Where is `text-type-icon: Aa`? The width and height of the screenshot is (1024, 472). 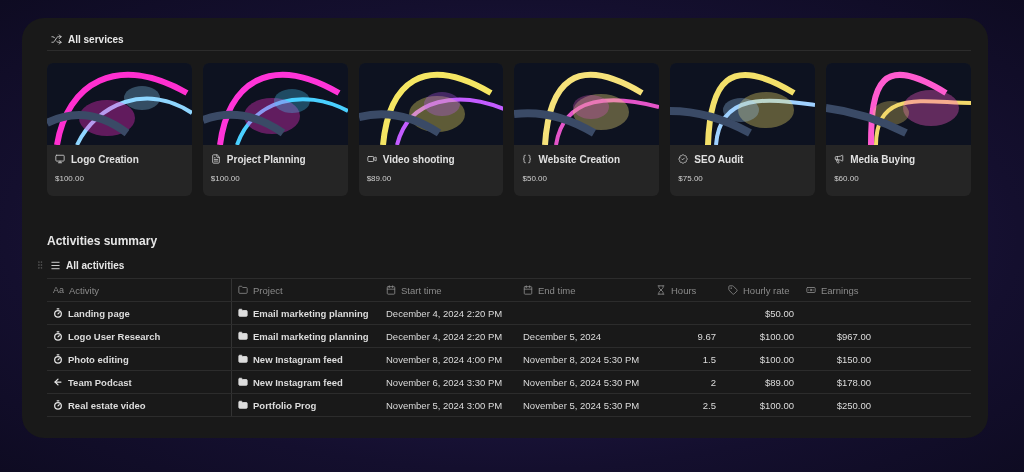 text-type-icon: Aa is located at coordinates (58, 290).